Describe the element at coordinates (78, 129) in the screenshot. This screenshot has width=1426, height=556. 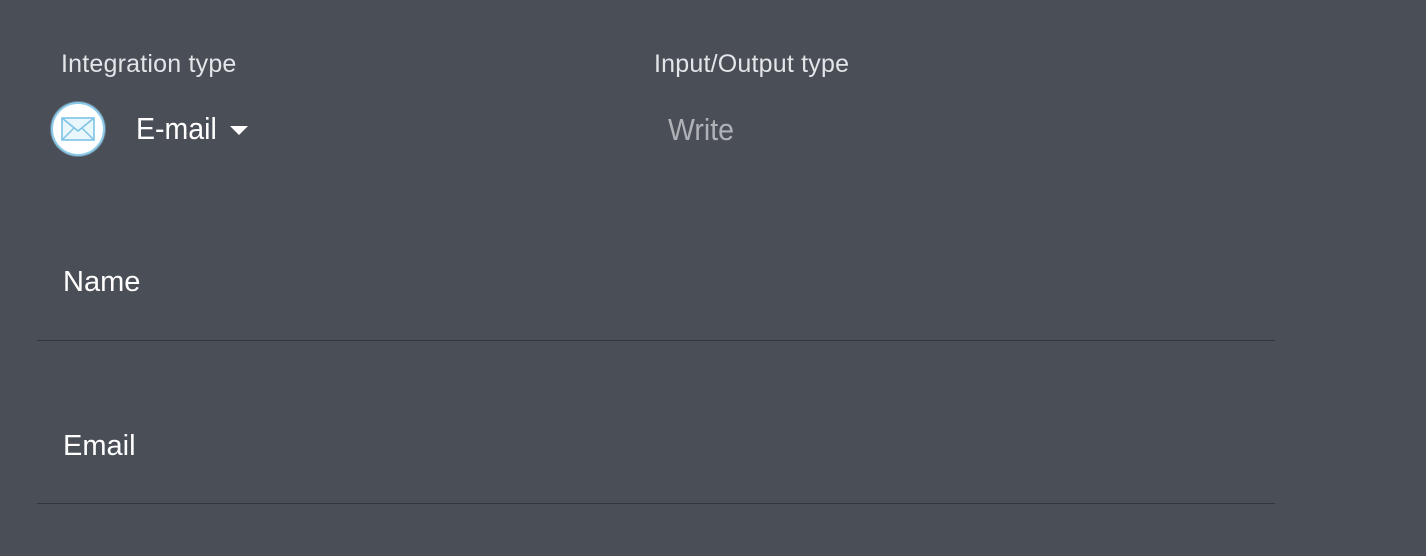
I see `email-envelope-icon` at that location.